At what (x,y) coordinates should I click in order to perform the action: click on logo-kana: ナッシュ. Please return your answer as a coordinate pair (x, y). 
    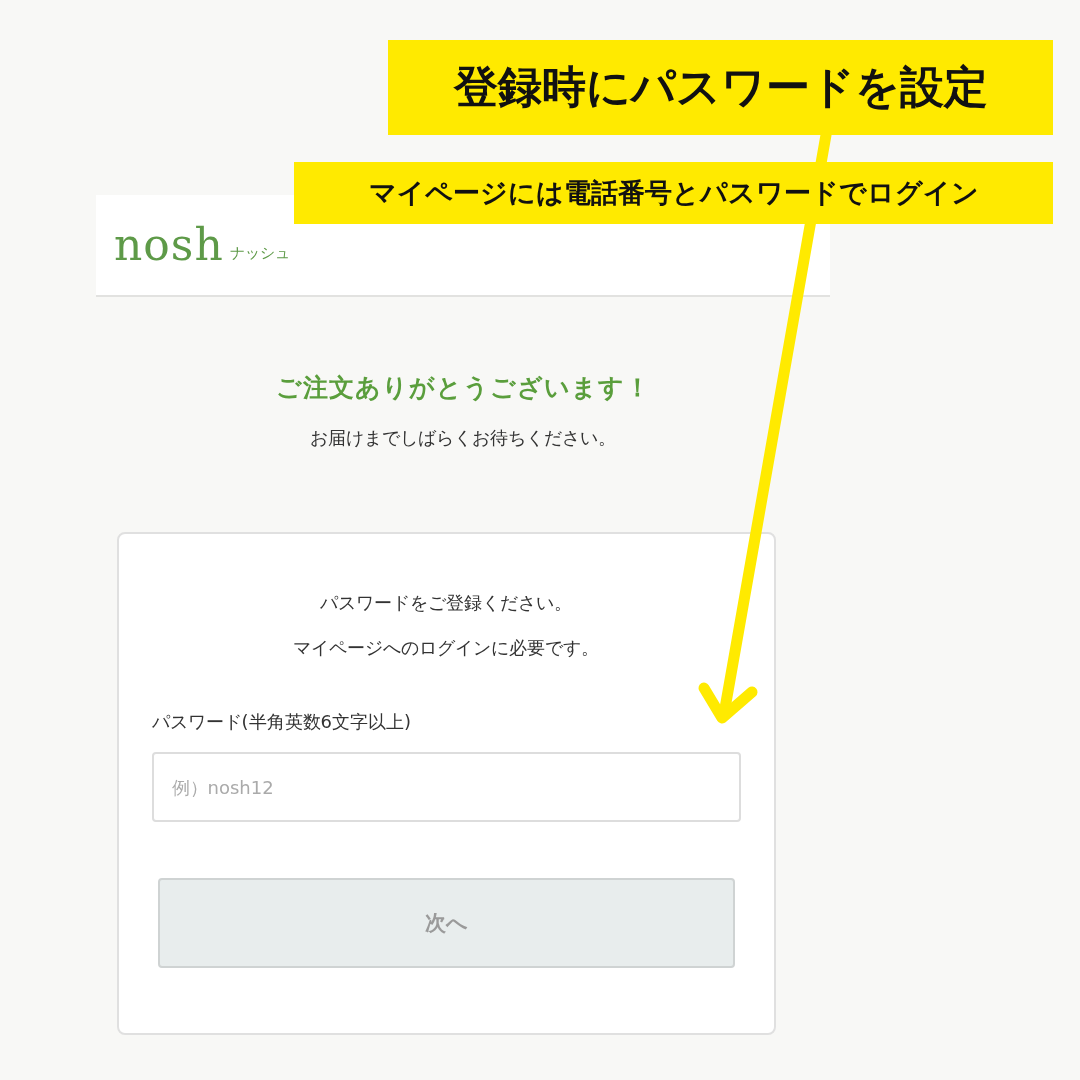
    Looking at the image, I should click on (259, 253).